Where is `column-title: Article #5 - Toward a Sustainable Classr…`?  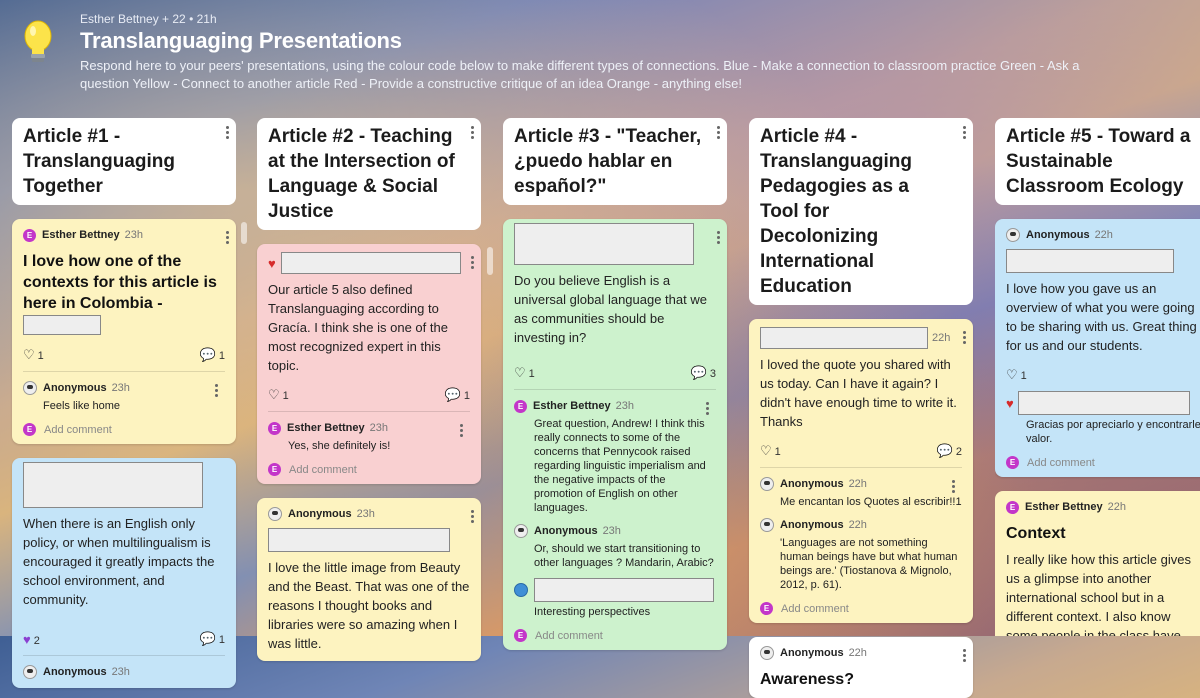
column-title: Article #5 - Toward a Sustainable Classr… is located at coordinates (1098, 161).